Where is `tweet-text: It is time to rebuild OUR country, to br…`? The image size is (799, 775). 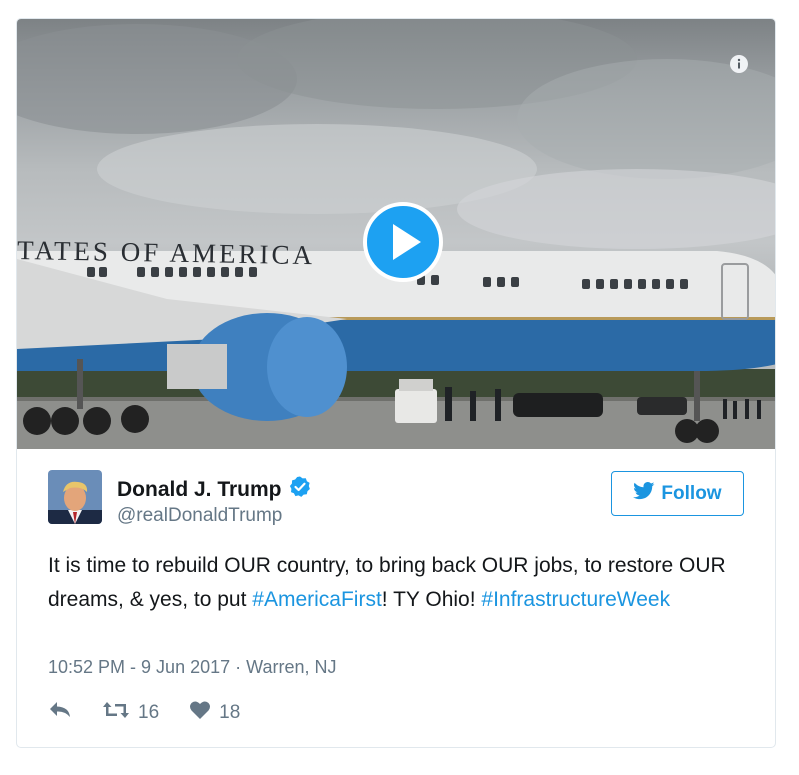
tweet-text: It is time to rebuild OUR country, to br… is located at coordinates (398, 583).